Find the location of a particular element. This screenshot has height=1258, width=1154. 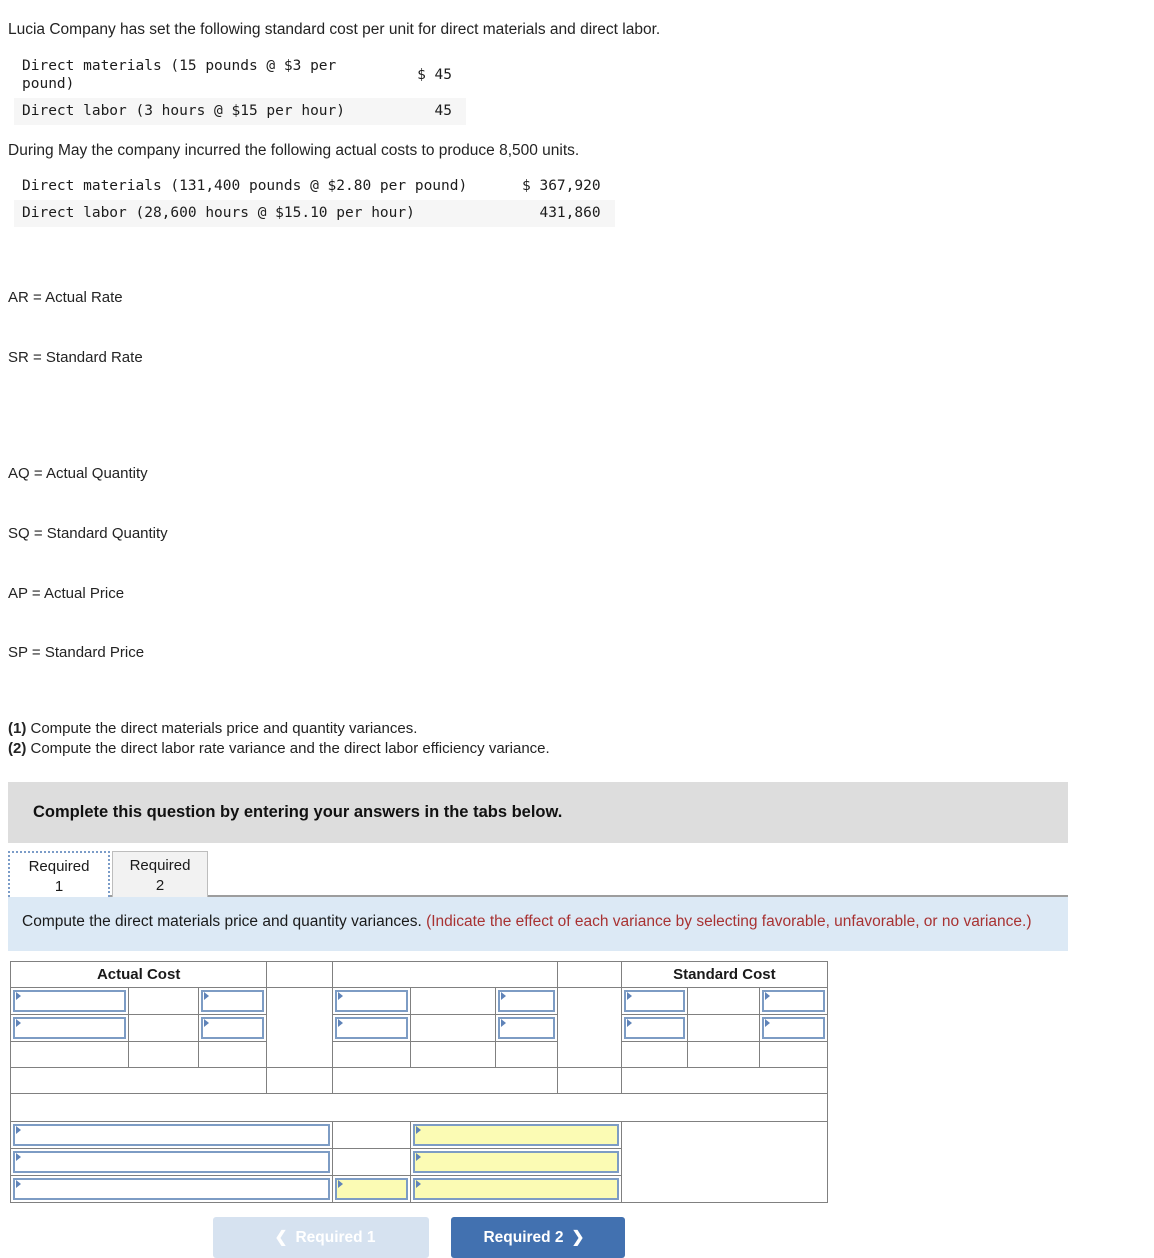

cell-middle-r1-c3 is located at coordinates (526, 1001).